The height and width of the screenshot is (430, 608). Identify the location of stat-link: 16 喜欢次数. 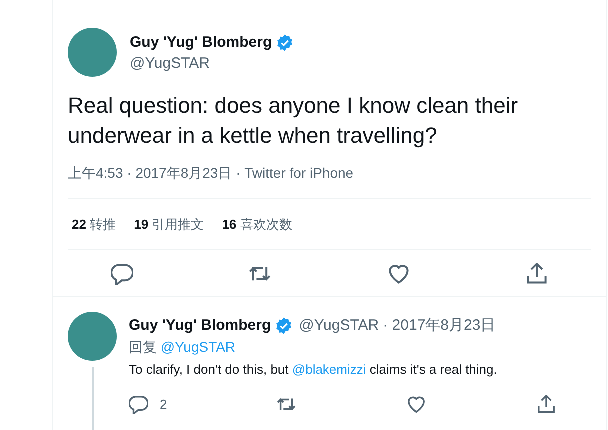
(257, 225).